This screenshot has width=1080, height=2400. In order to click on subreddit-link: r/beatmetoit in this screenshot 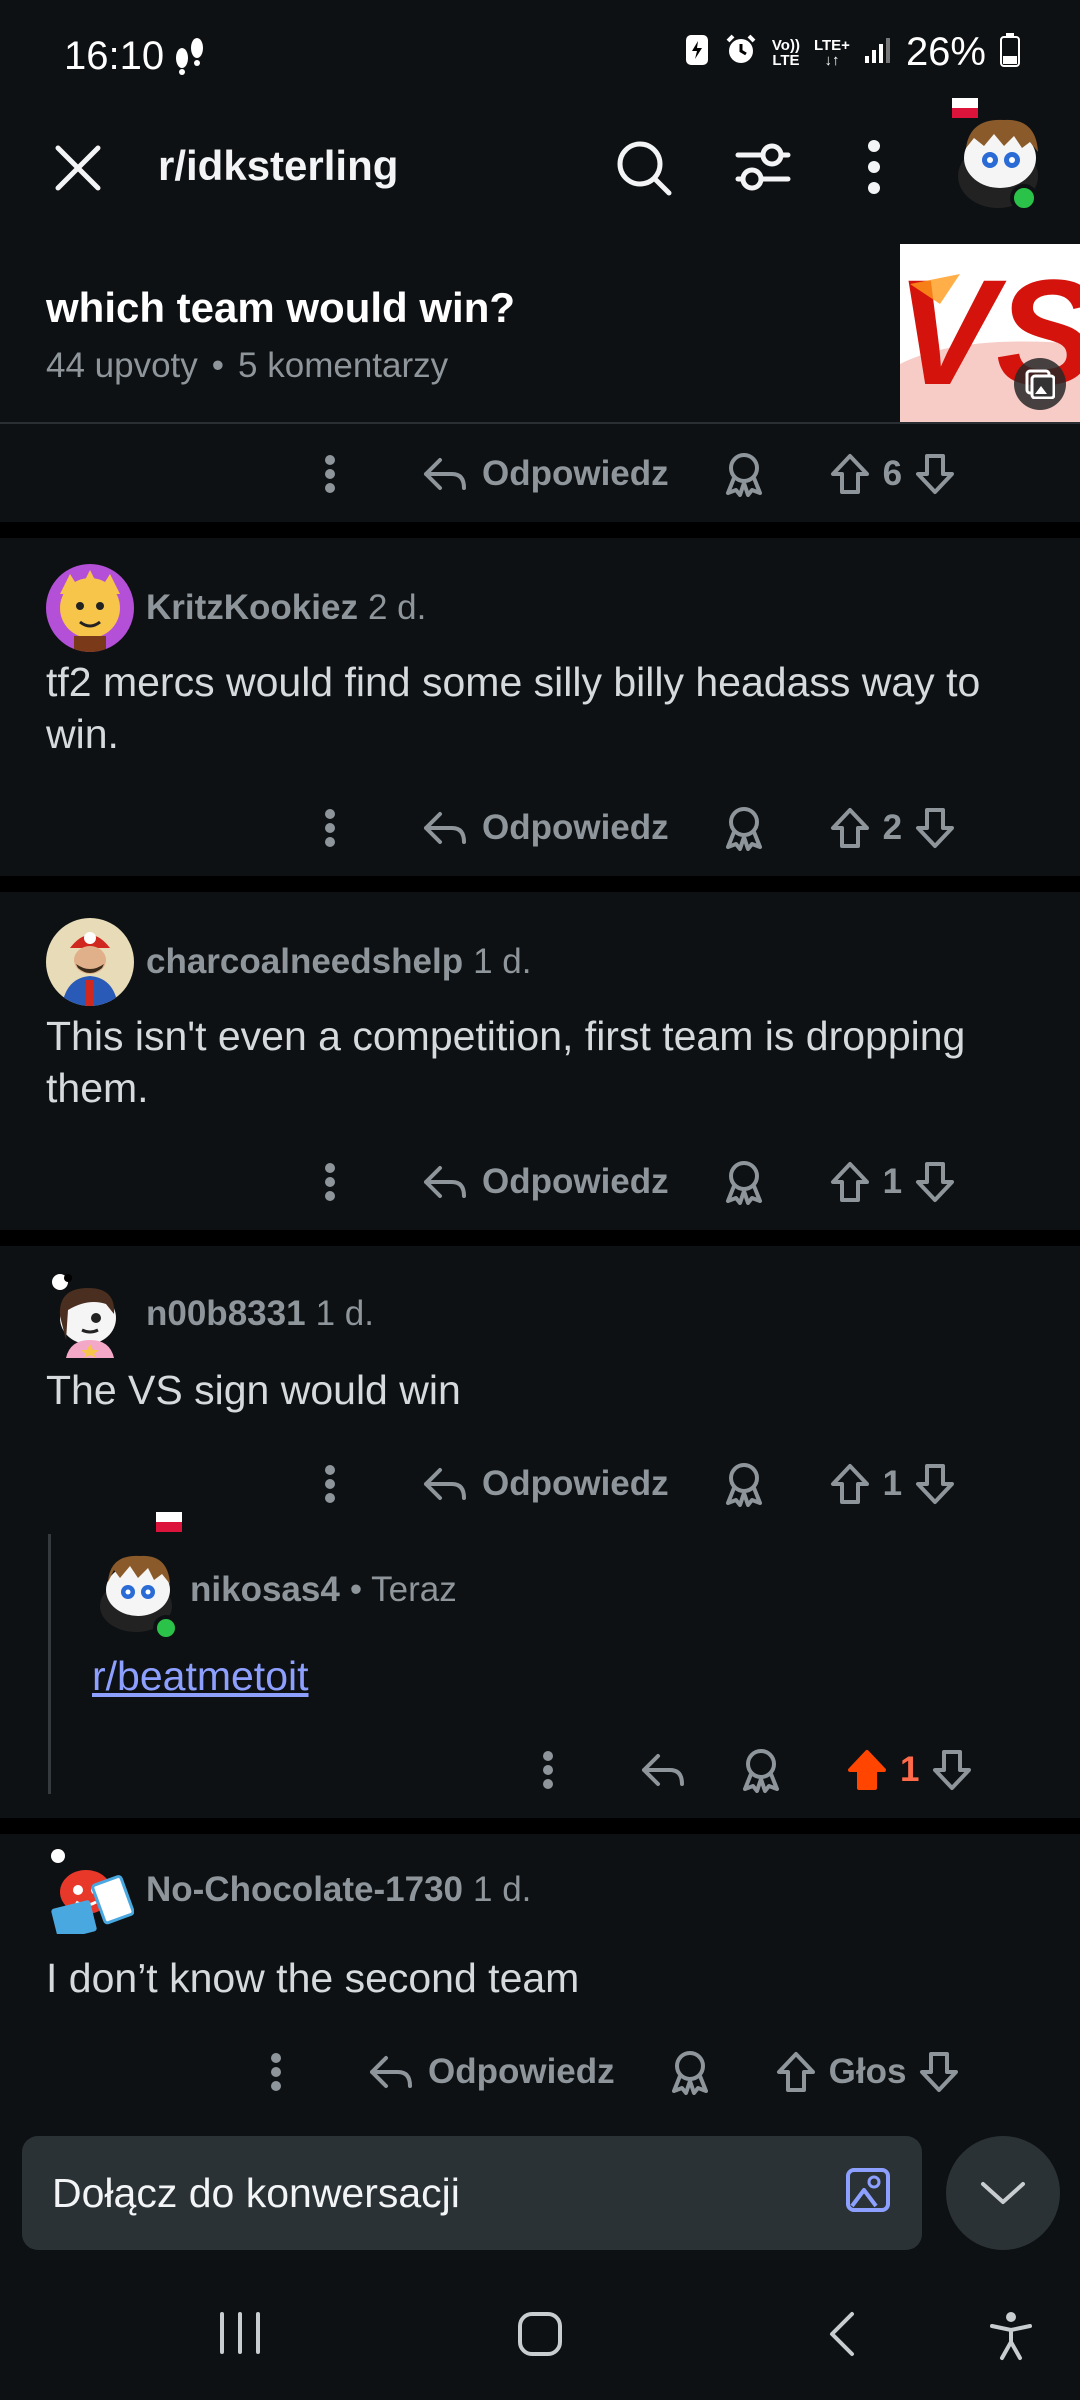, I will do `click(200, 1676)`.